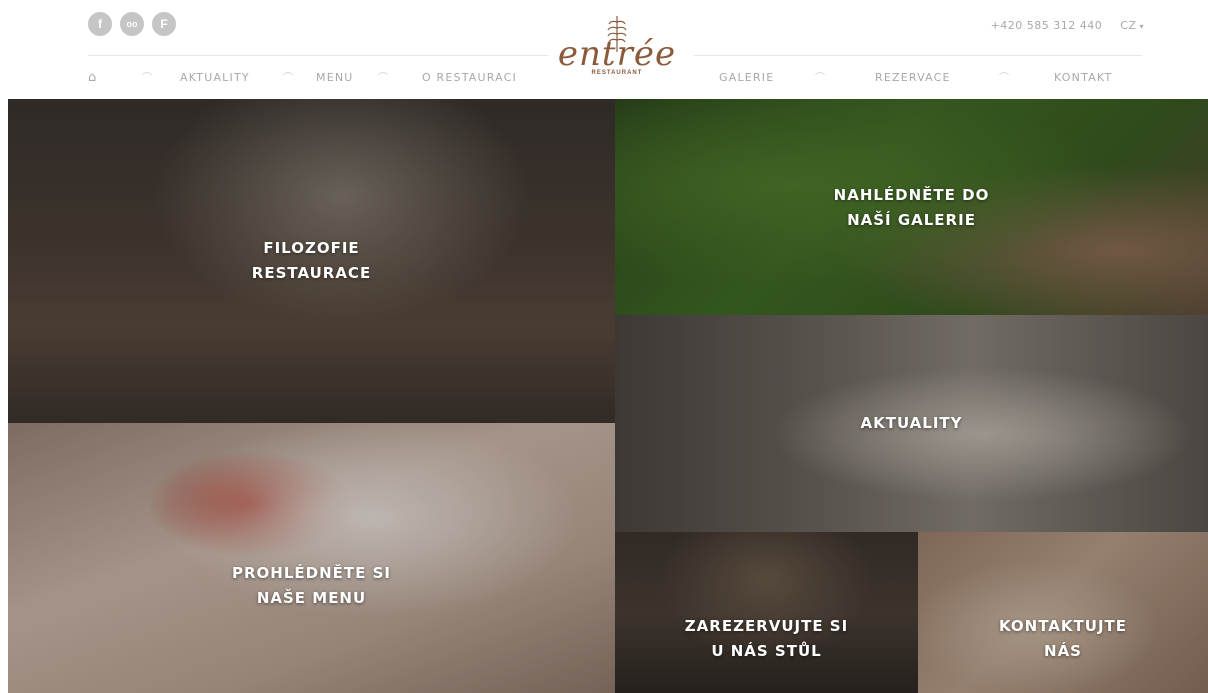 The image size is (1208, 693). I want to click on header-utility: +420 585 312 440 CZ ▾, so click(1067, 25).